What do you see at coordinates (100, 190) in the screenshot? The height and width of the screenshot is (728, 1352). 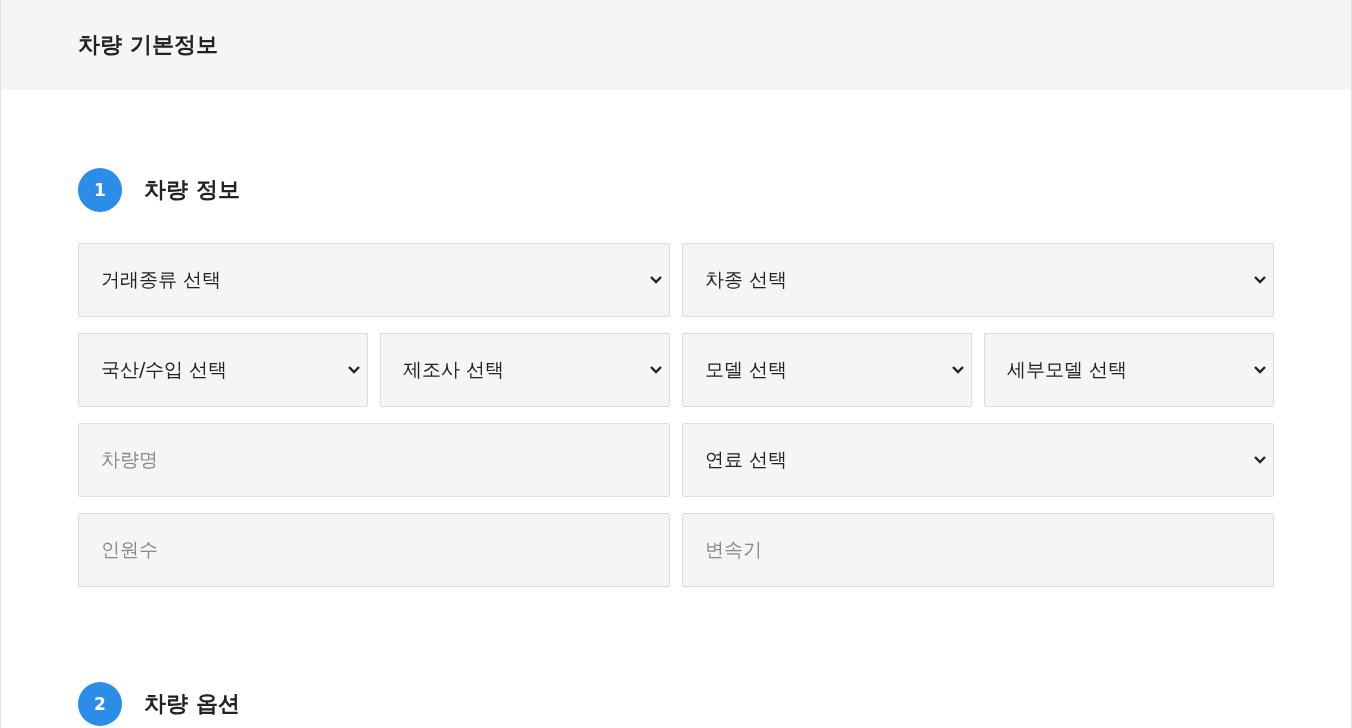 I see `step-number: 1` at bounding box center [100, 190].